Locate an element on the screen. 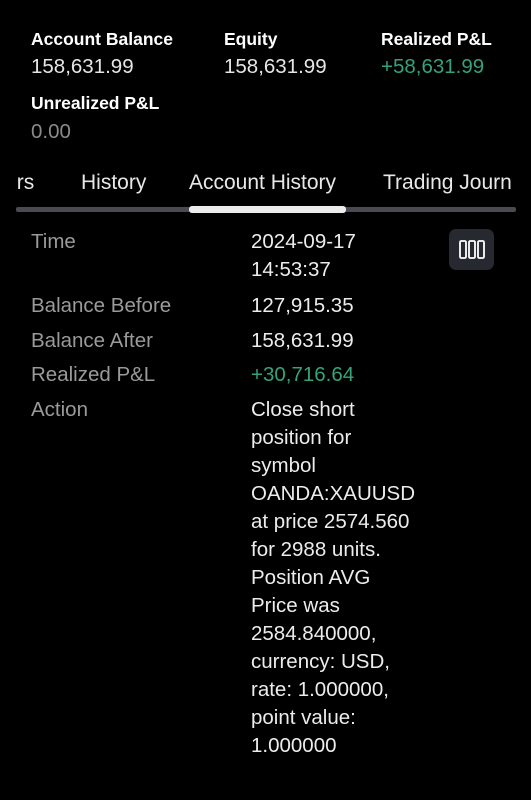  action-label: Action is located at coordinates (59, 409).